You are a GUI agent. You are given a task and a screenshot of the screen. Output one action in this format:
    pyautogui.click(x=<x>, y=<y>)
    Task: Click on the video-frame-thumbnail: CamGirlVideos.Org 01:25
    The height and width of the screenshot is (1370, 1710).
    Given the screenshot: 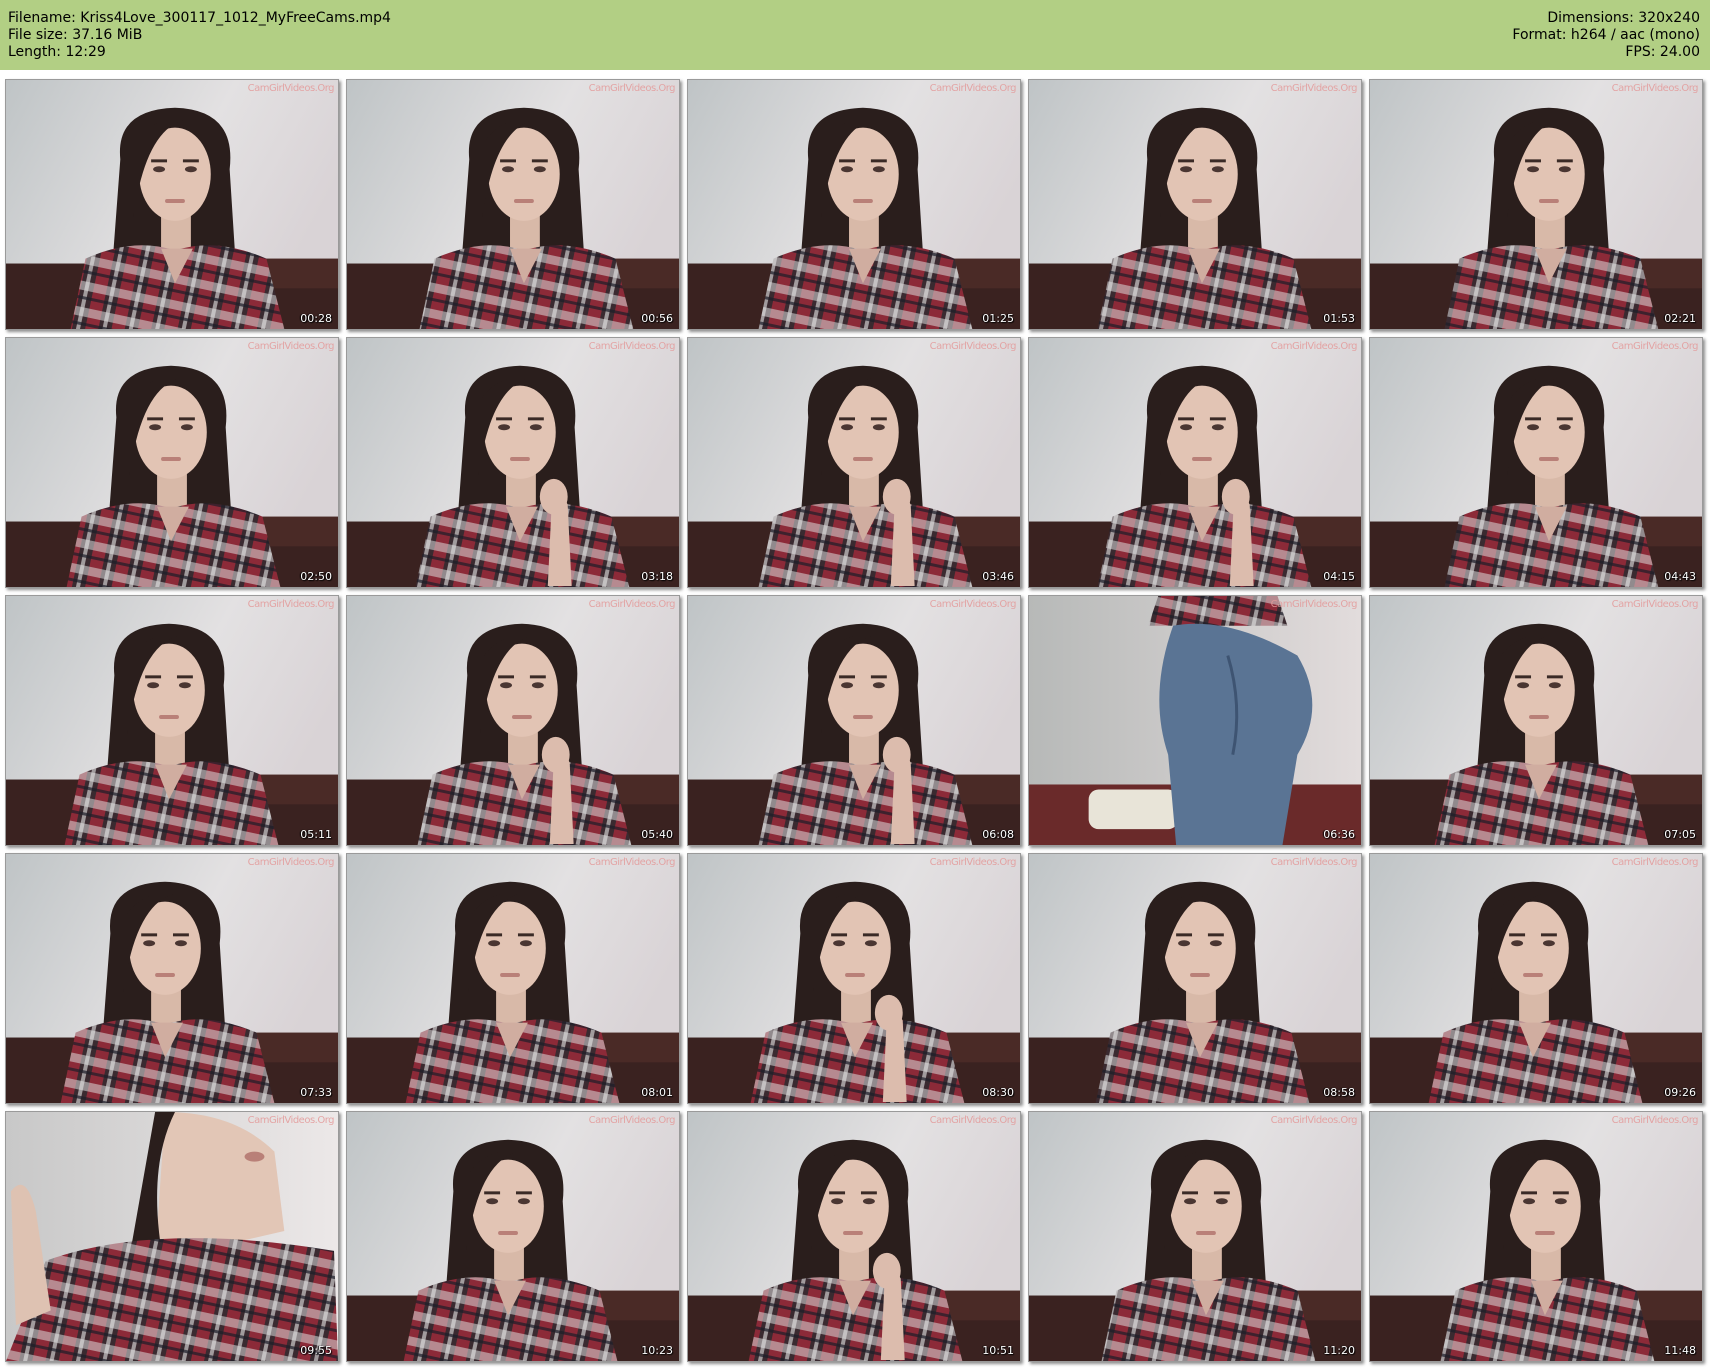 What is the action you would take?
    pyautogui.click(x=854, y=204)
    